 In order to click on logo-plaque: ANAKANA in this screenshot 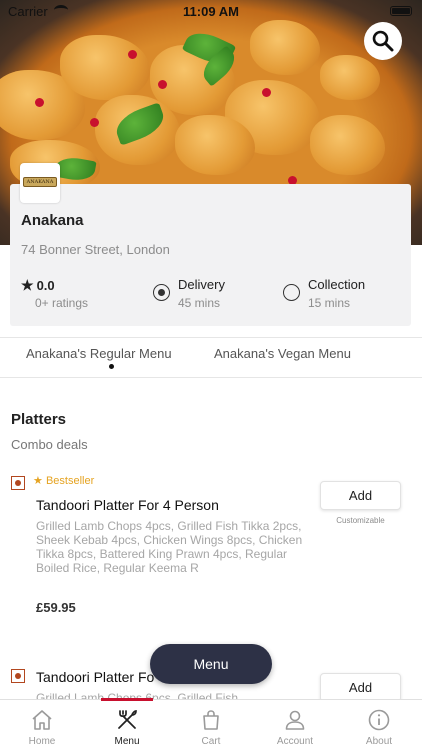, I will do `click(40, 182)`.